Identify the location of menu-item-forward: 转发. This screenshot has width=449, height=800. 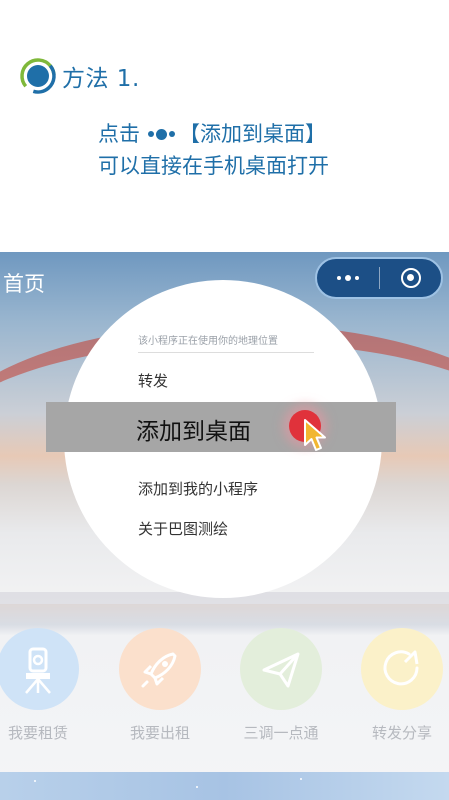
(153, 380).